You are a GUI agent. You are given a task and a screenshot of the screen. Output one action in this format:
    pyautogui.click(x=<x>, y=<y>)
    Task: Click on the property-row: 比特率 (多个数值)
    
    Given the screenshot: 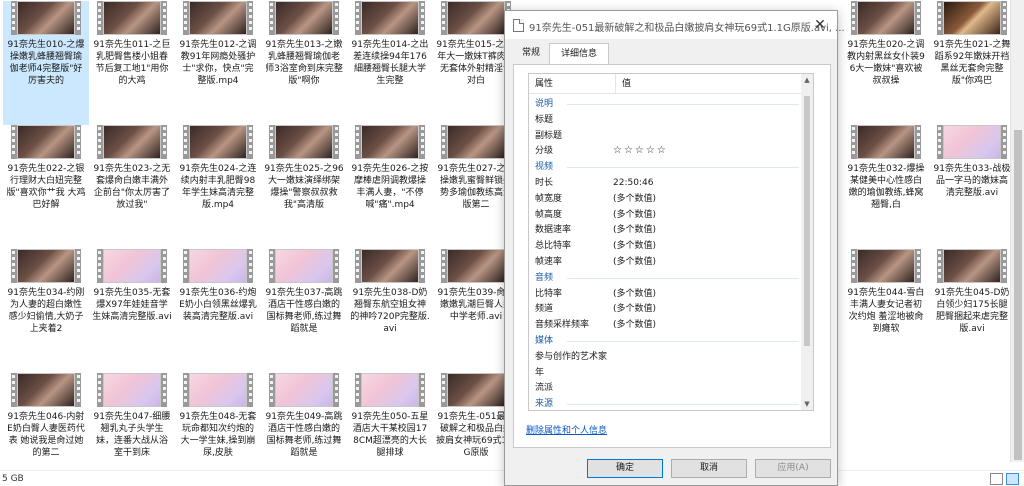 What is the action you would take?
    pyautogui.click(x=664, y=294)
    